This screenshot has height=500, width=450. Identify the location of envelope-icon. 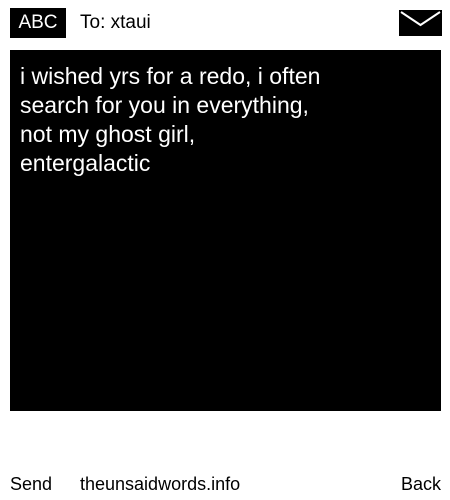
(420, 23).